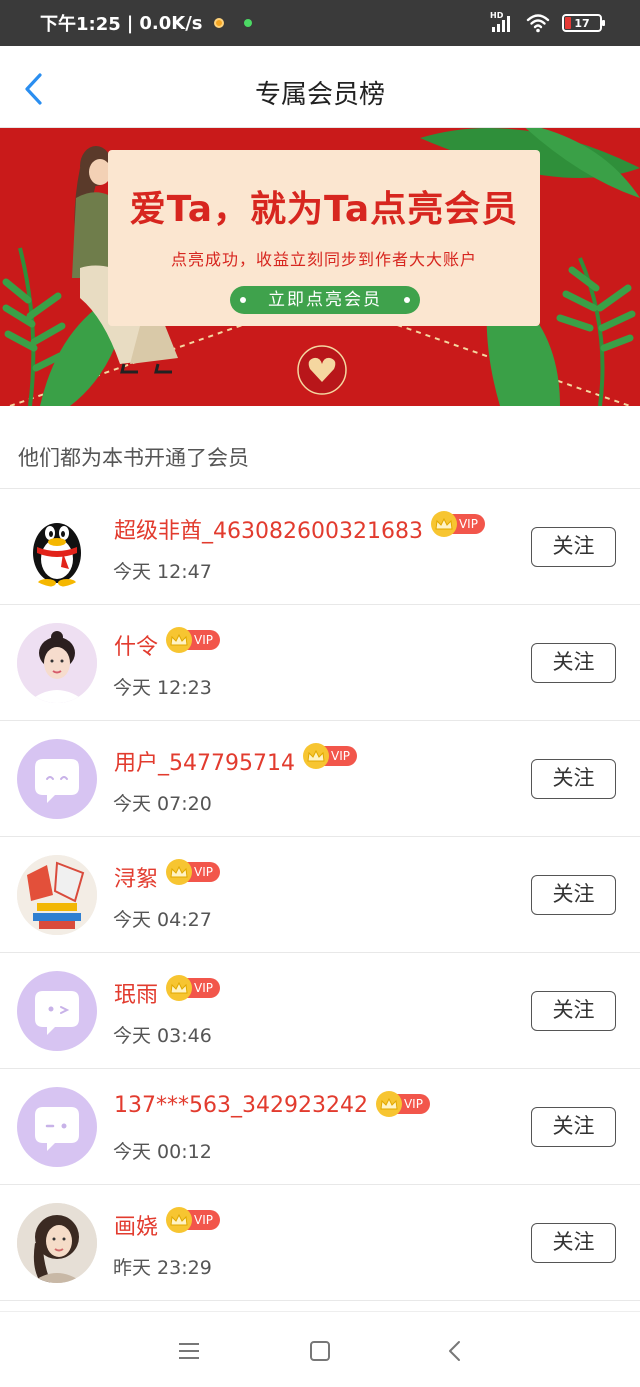  I want to click on online-dot-icon, so click(248, 23).